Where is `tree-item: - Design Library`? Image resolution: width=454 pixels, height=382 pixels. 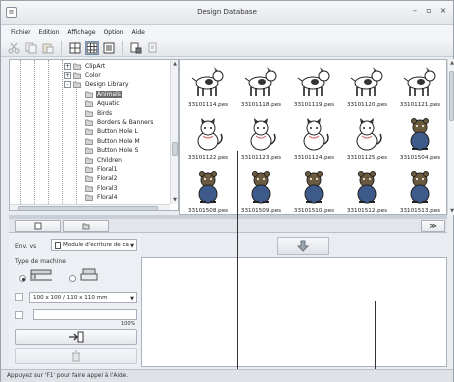 tree-item: - Design Library is located at coordinates (97, 85).